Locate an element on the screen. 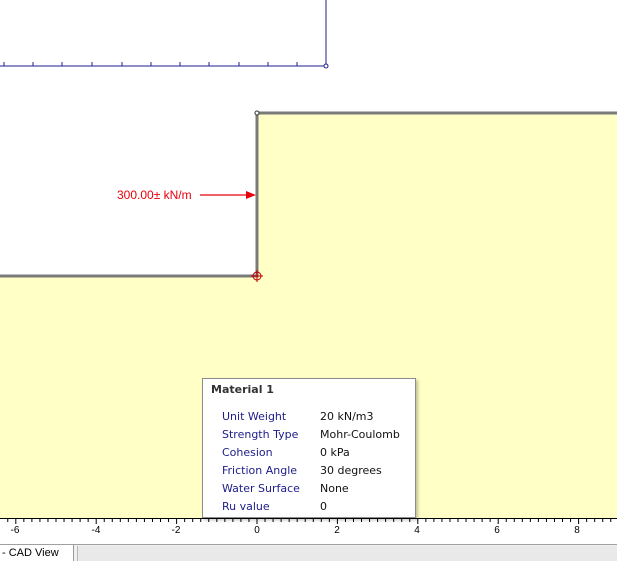 The height and width of the screenshot is (561, 617). tooltip-title: Material 1 is located at coordinates (242, 389).